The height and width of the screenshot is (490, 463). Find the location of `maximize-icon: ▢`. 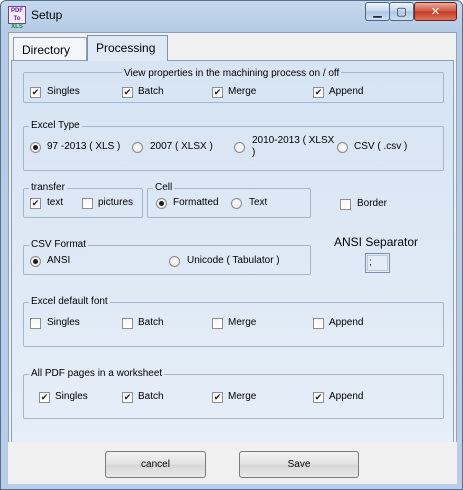

maximize-icon: ▢ is located at coordinates (401, 12).